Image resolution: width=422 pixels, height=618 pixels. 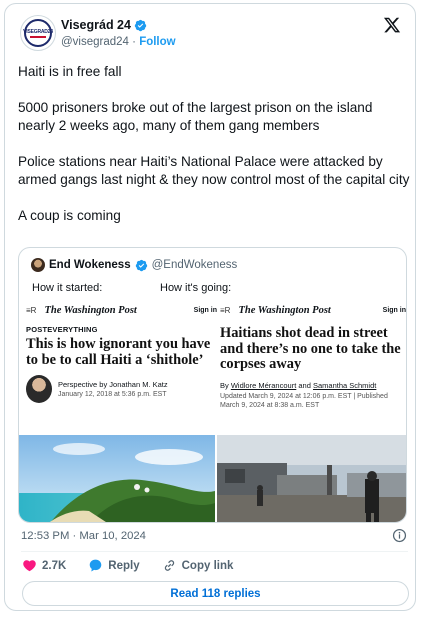 What do you see at coordinates (207, 565) in the screenshot?
I see `copy-link-label: Copy link` at bounding box center [207, 565].